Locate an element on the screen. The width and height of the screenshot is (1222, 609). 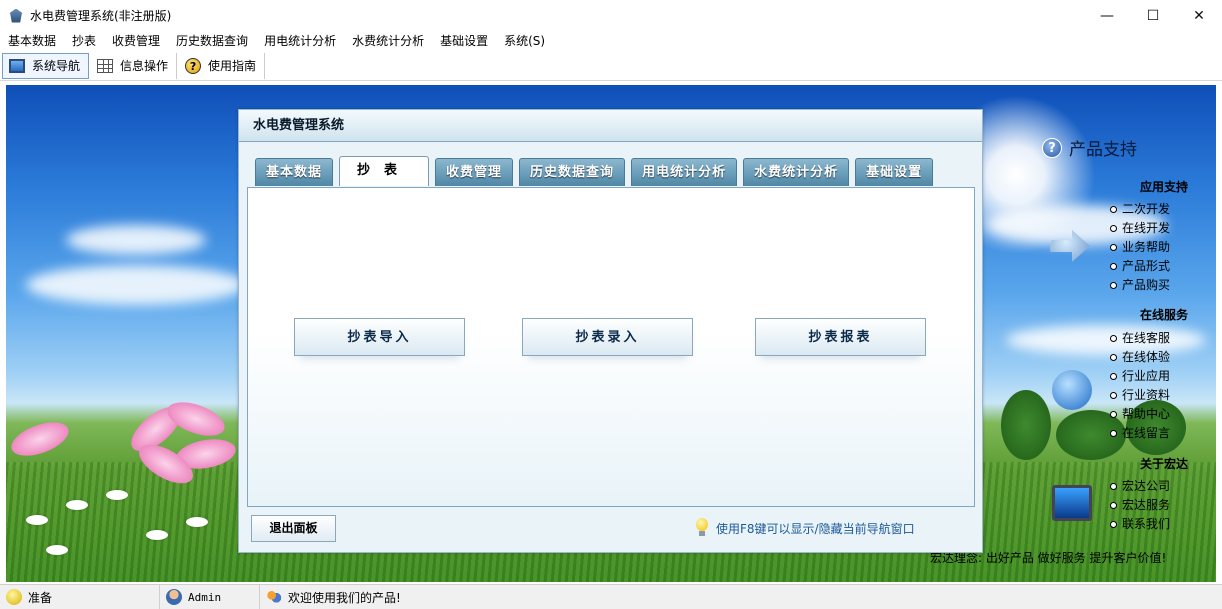
section-heading-online-service: 在线服务 is located at coordinates (1164, 314).